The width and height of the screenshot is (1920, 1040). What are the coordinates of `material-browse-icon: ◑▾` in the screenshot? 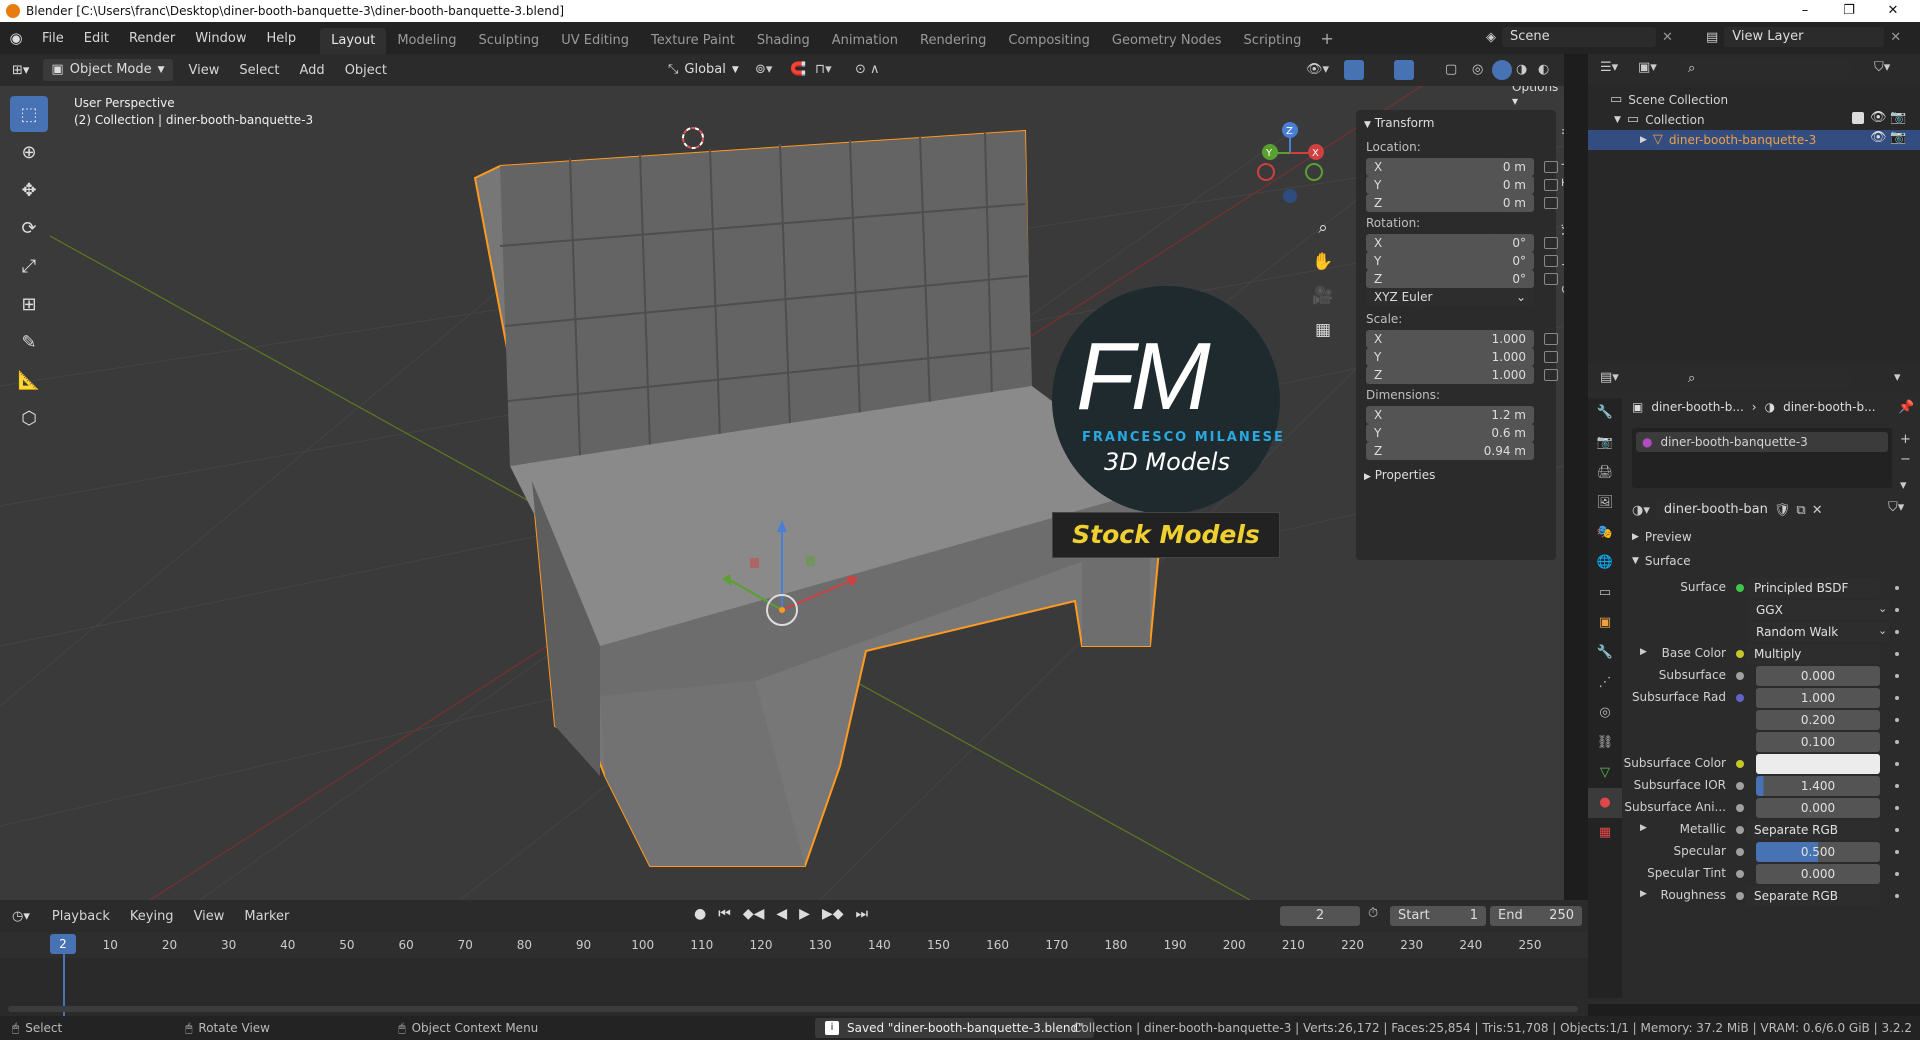 It's located at (1641, 510).